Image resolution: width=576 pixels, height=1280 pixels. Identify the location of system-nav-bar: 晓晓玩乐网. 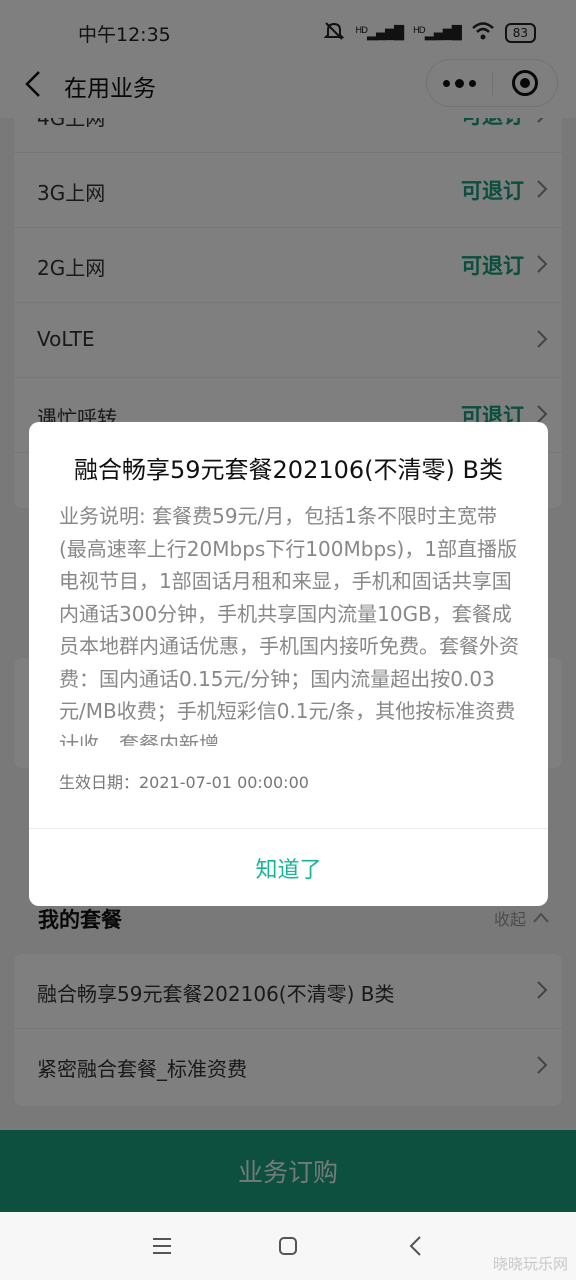
(288, 1246).